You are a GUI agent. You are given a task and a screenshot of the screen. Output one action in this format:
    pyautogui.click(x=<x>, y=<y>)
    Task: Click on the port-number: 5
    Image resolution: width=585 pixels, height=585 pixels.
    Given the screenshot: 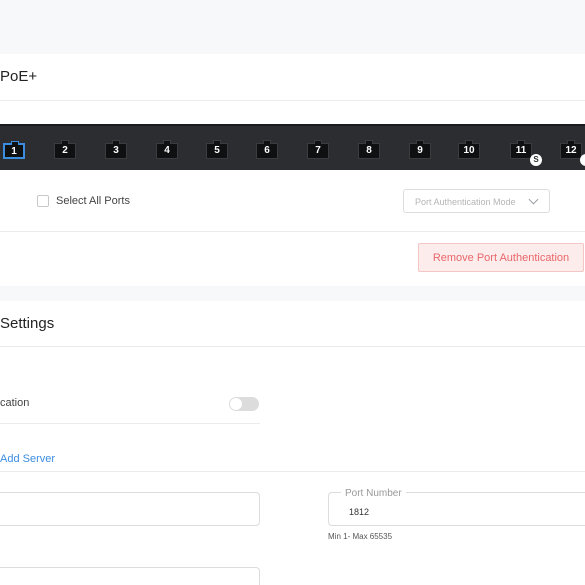 What is the action you would take?
    pyautogui.click(x=217, y=150)
    